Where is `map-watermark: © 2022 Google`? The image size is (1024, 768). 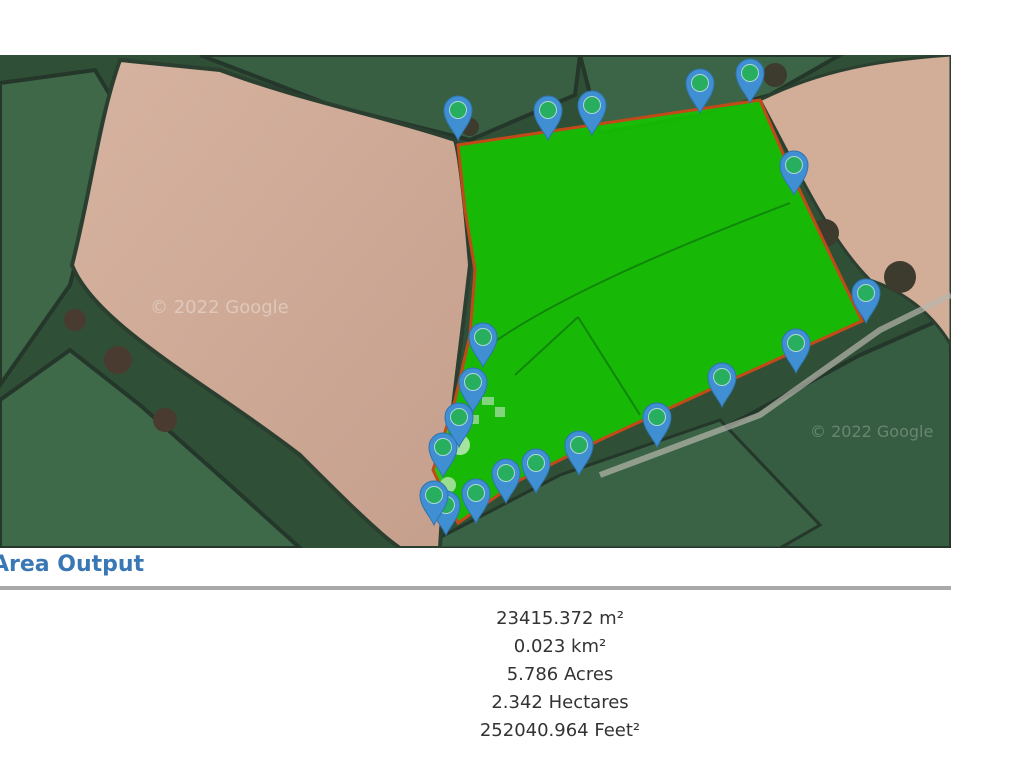
map-watermark: © 2022 Google is located at coordinates (219, 307).